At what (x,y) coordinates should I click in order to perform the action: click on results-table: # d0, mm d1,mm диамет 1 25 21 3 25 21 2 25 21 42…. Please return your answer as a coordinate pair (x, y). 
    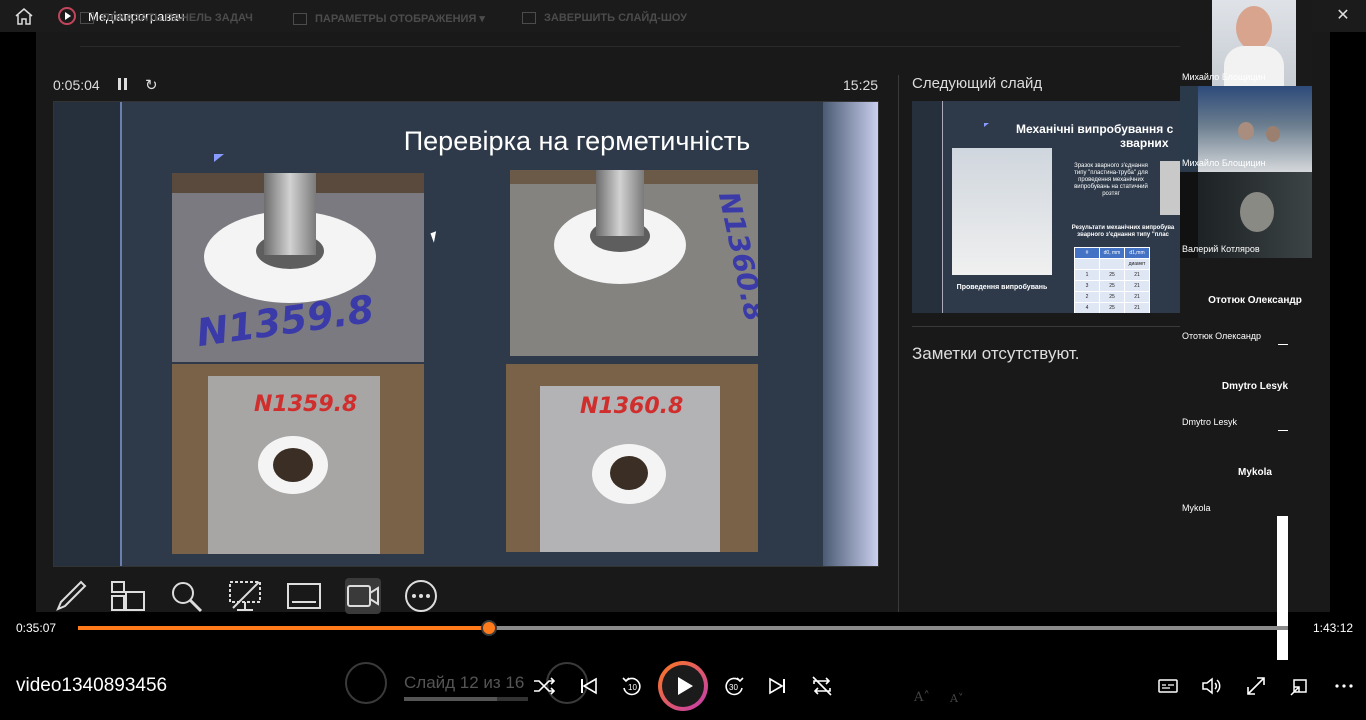
    Looking at the image, I should click on (1112, 280).